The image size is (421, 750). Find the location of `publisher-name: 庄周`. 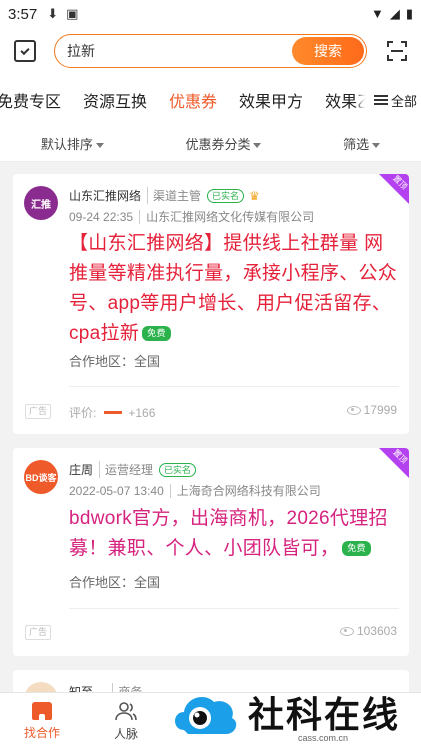

publisher-name: 庄周 is located at coordinates (81, 470).